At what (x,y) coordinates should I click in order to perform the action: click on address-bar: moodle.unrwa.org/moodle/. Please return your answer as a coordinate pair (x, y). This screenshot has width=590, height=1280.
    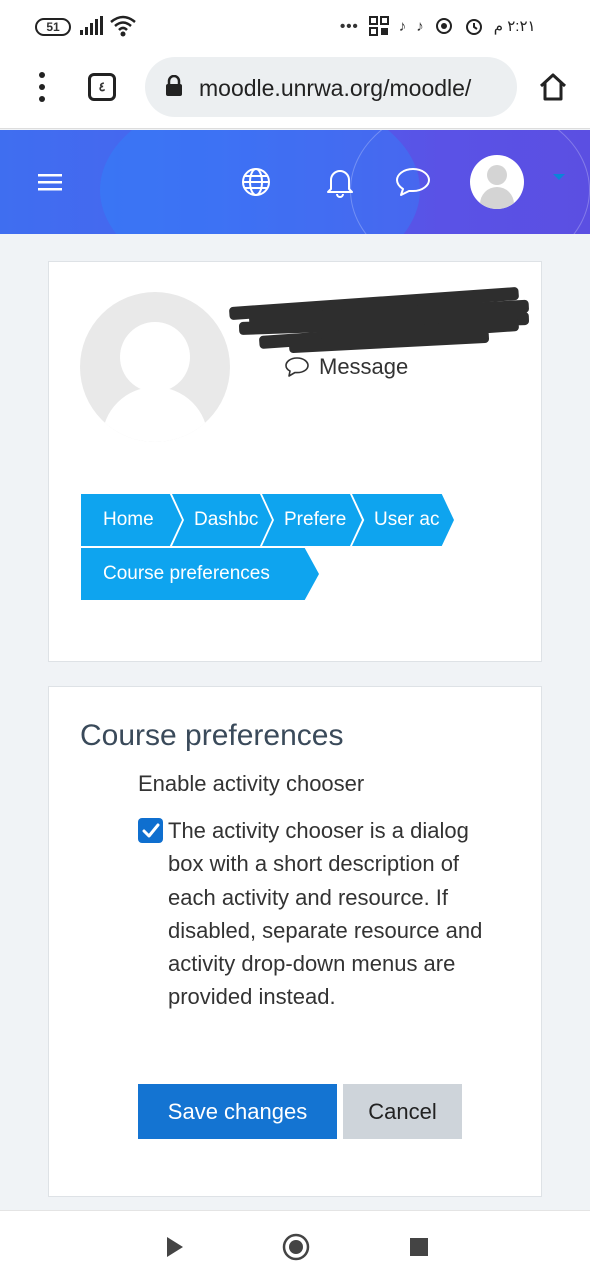
    Looking at the image, I should click on (331, 87).